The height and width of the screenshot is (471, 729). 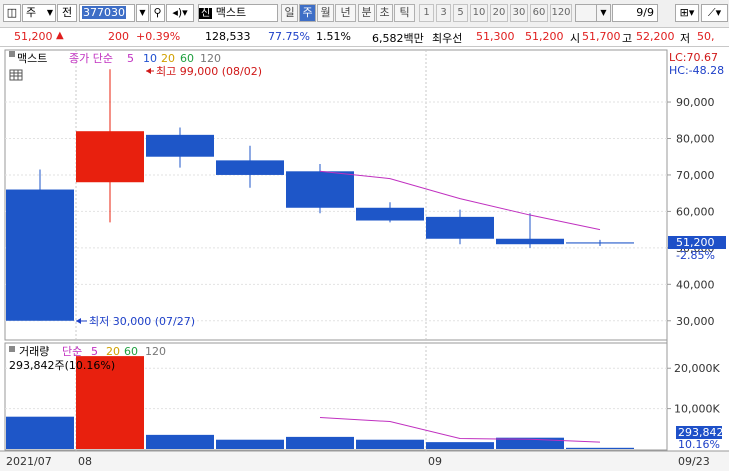 I want to click on interval-5: 5, so click(x=460, y=13).